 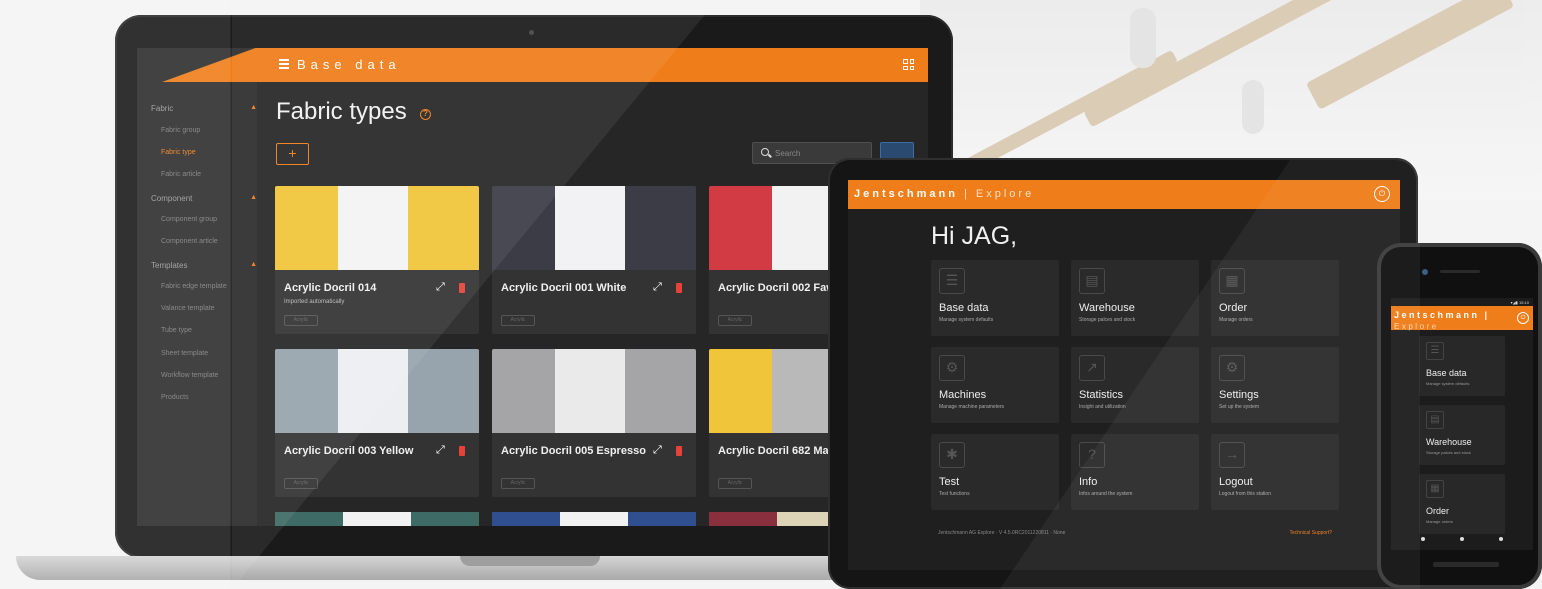 What do you see at coordinates (1106, 494) in the screenshot?
I see `tile-subtitle: Infos around the system` at bounding box center [1106, 494].